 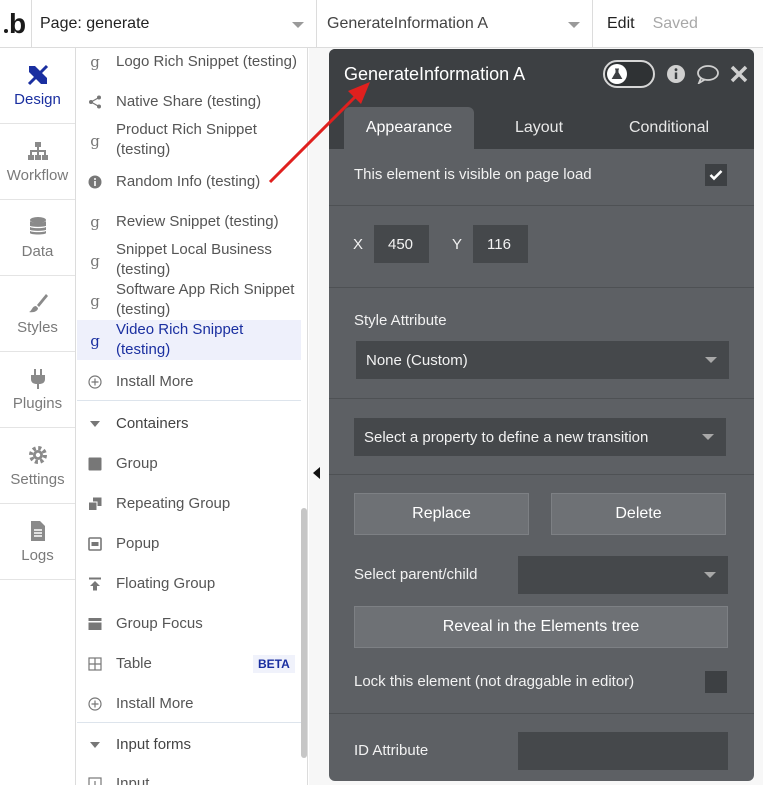 What do you see at coordinates (189, 424) in the screenshot?
I see `palette-section-containers: Containers` at bounding box center [189, 424].